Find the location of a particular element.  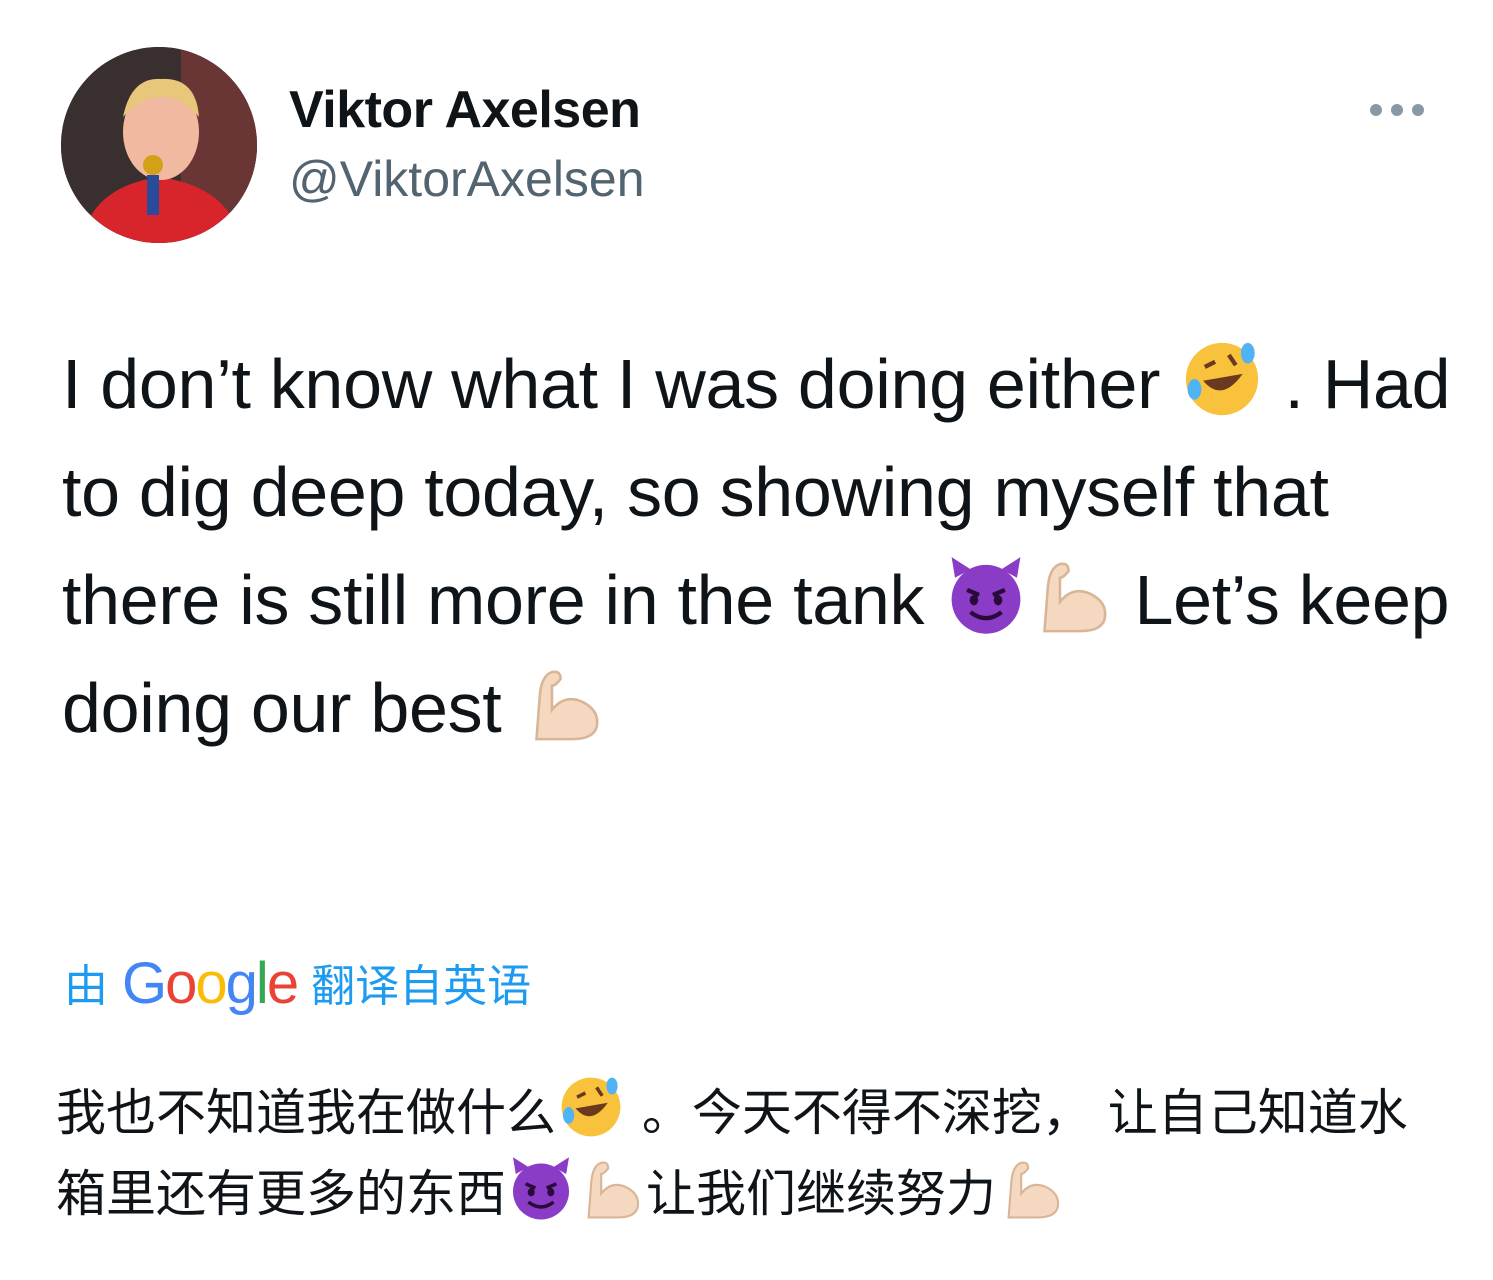

avatar is located at coordinates (159, 145).